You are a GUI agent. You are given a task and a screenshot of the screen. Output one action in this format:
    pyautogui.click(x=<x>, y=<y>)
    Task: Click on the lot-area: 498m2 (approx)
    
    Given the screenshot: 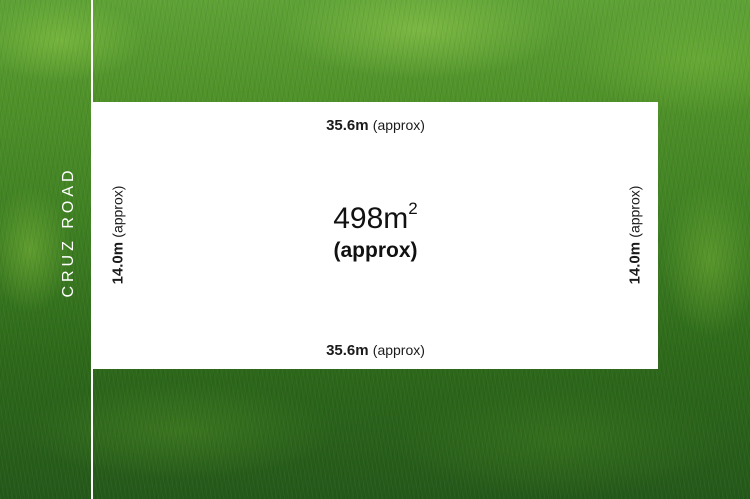 What is the action you would take?
    pyautogui.click(x=375, y=231)
    